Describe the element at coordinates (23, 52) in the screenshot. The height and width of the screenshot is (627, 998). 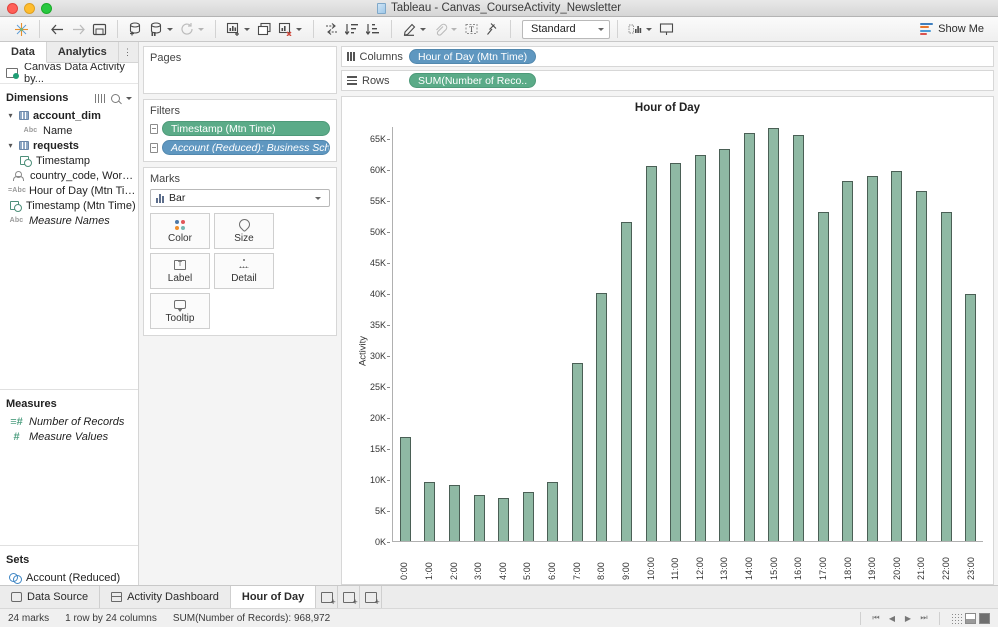
I see `tab-data: Data` at that location.